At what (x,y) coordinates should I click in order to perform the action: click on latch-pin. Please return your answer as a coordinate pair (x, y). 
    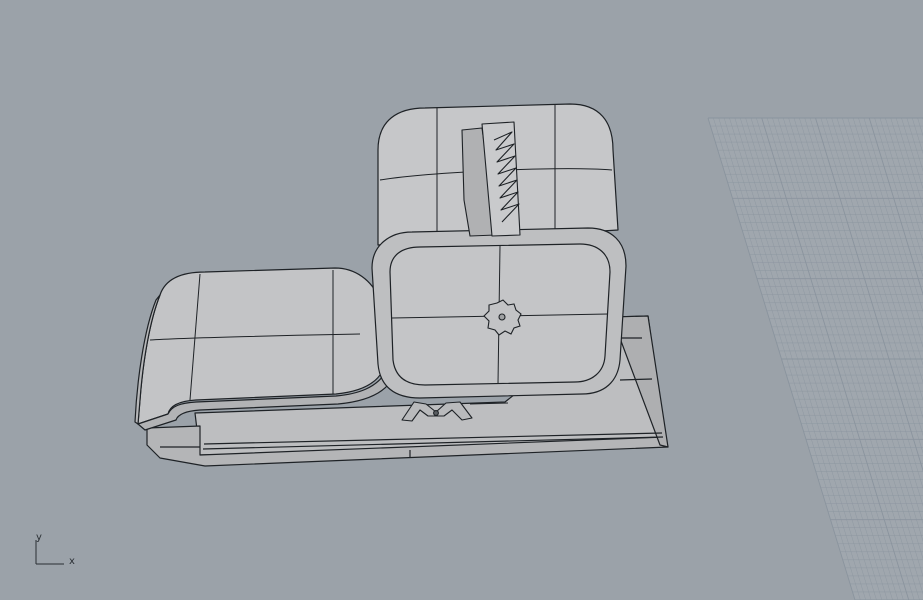
    Looking at the image, I should click on (436, 413).